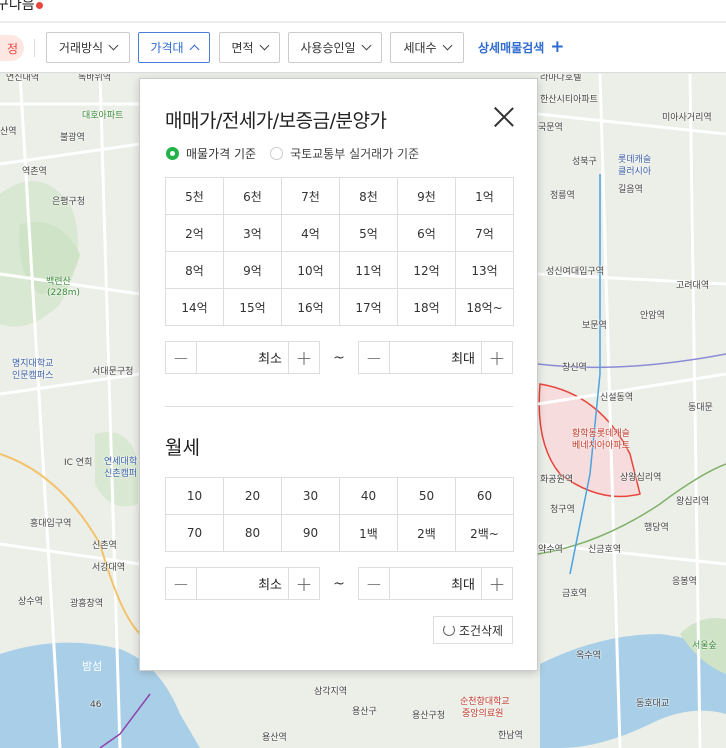 This screenshot has height=748, width=726. I want to click on price-option: 6천, so click(253, 196).